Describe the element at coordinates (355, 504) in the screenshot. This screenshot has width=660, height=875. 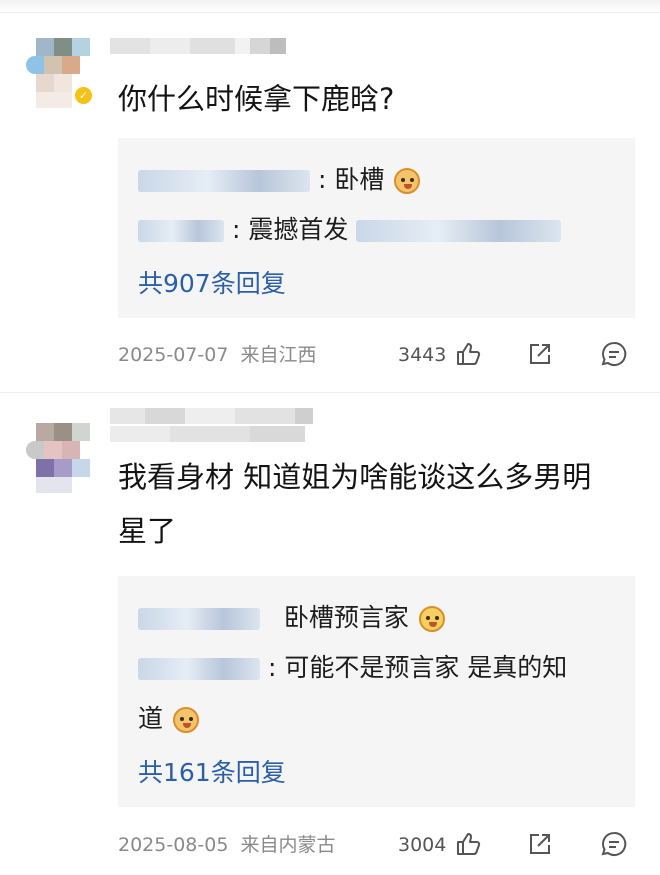
I see `comment-text: 我看身材 知道姐为啥能谈这么多男明 星了` at that location.